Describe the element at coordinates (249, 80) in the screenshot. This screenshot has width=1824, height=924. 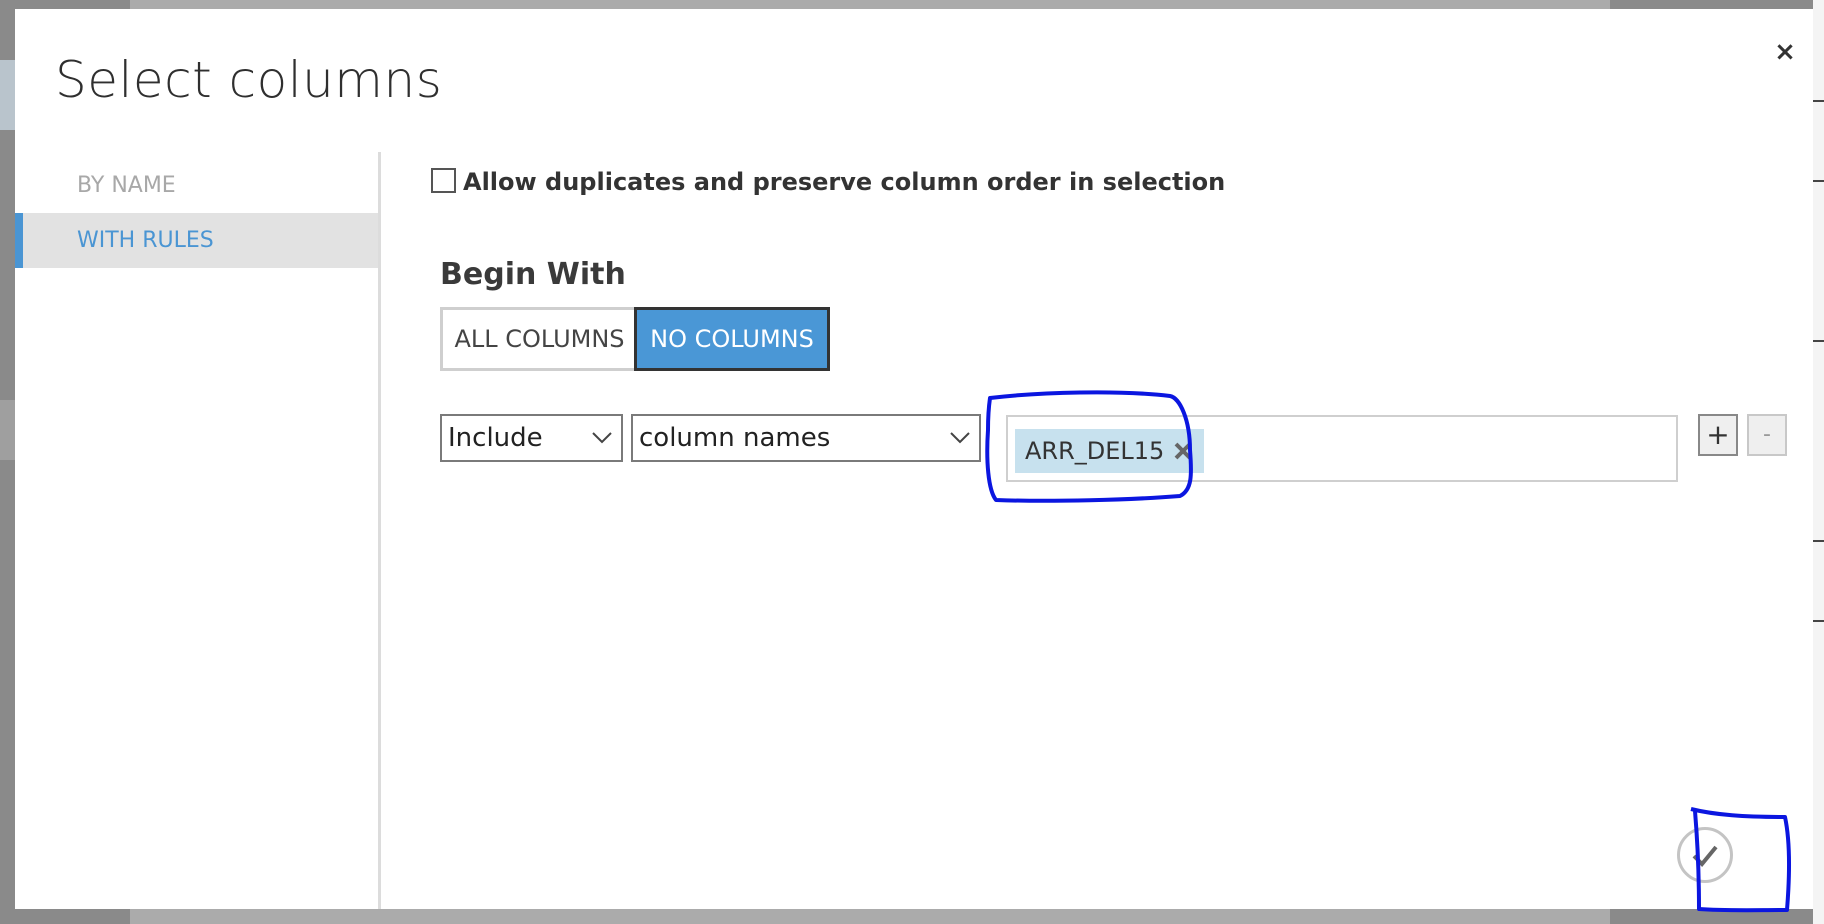
I see `dialog-title: Select columns` at that location.